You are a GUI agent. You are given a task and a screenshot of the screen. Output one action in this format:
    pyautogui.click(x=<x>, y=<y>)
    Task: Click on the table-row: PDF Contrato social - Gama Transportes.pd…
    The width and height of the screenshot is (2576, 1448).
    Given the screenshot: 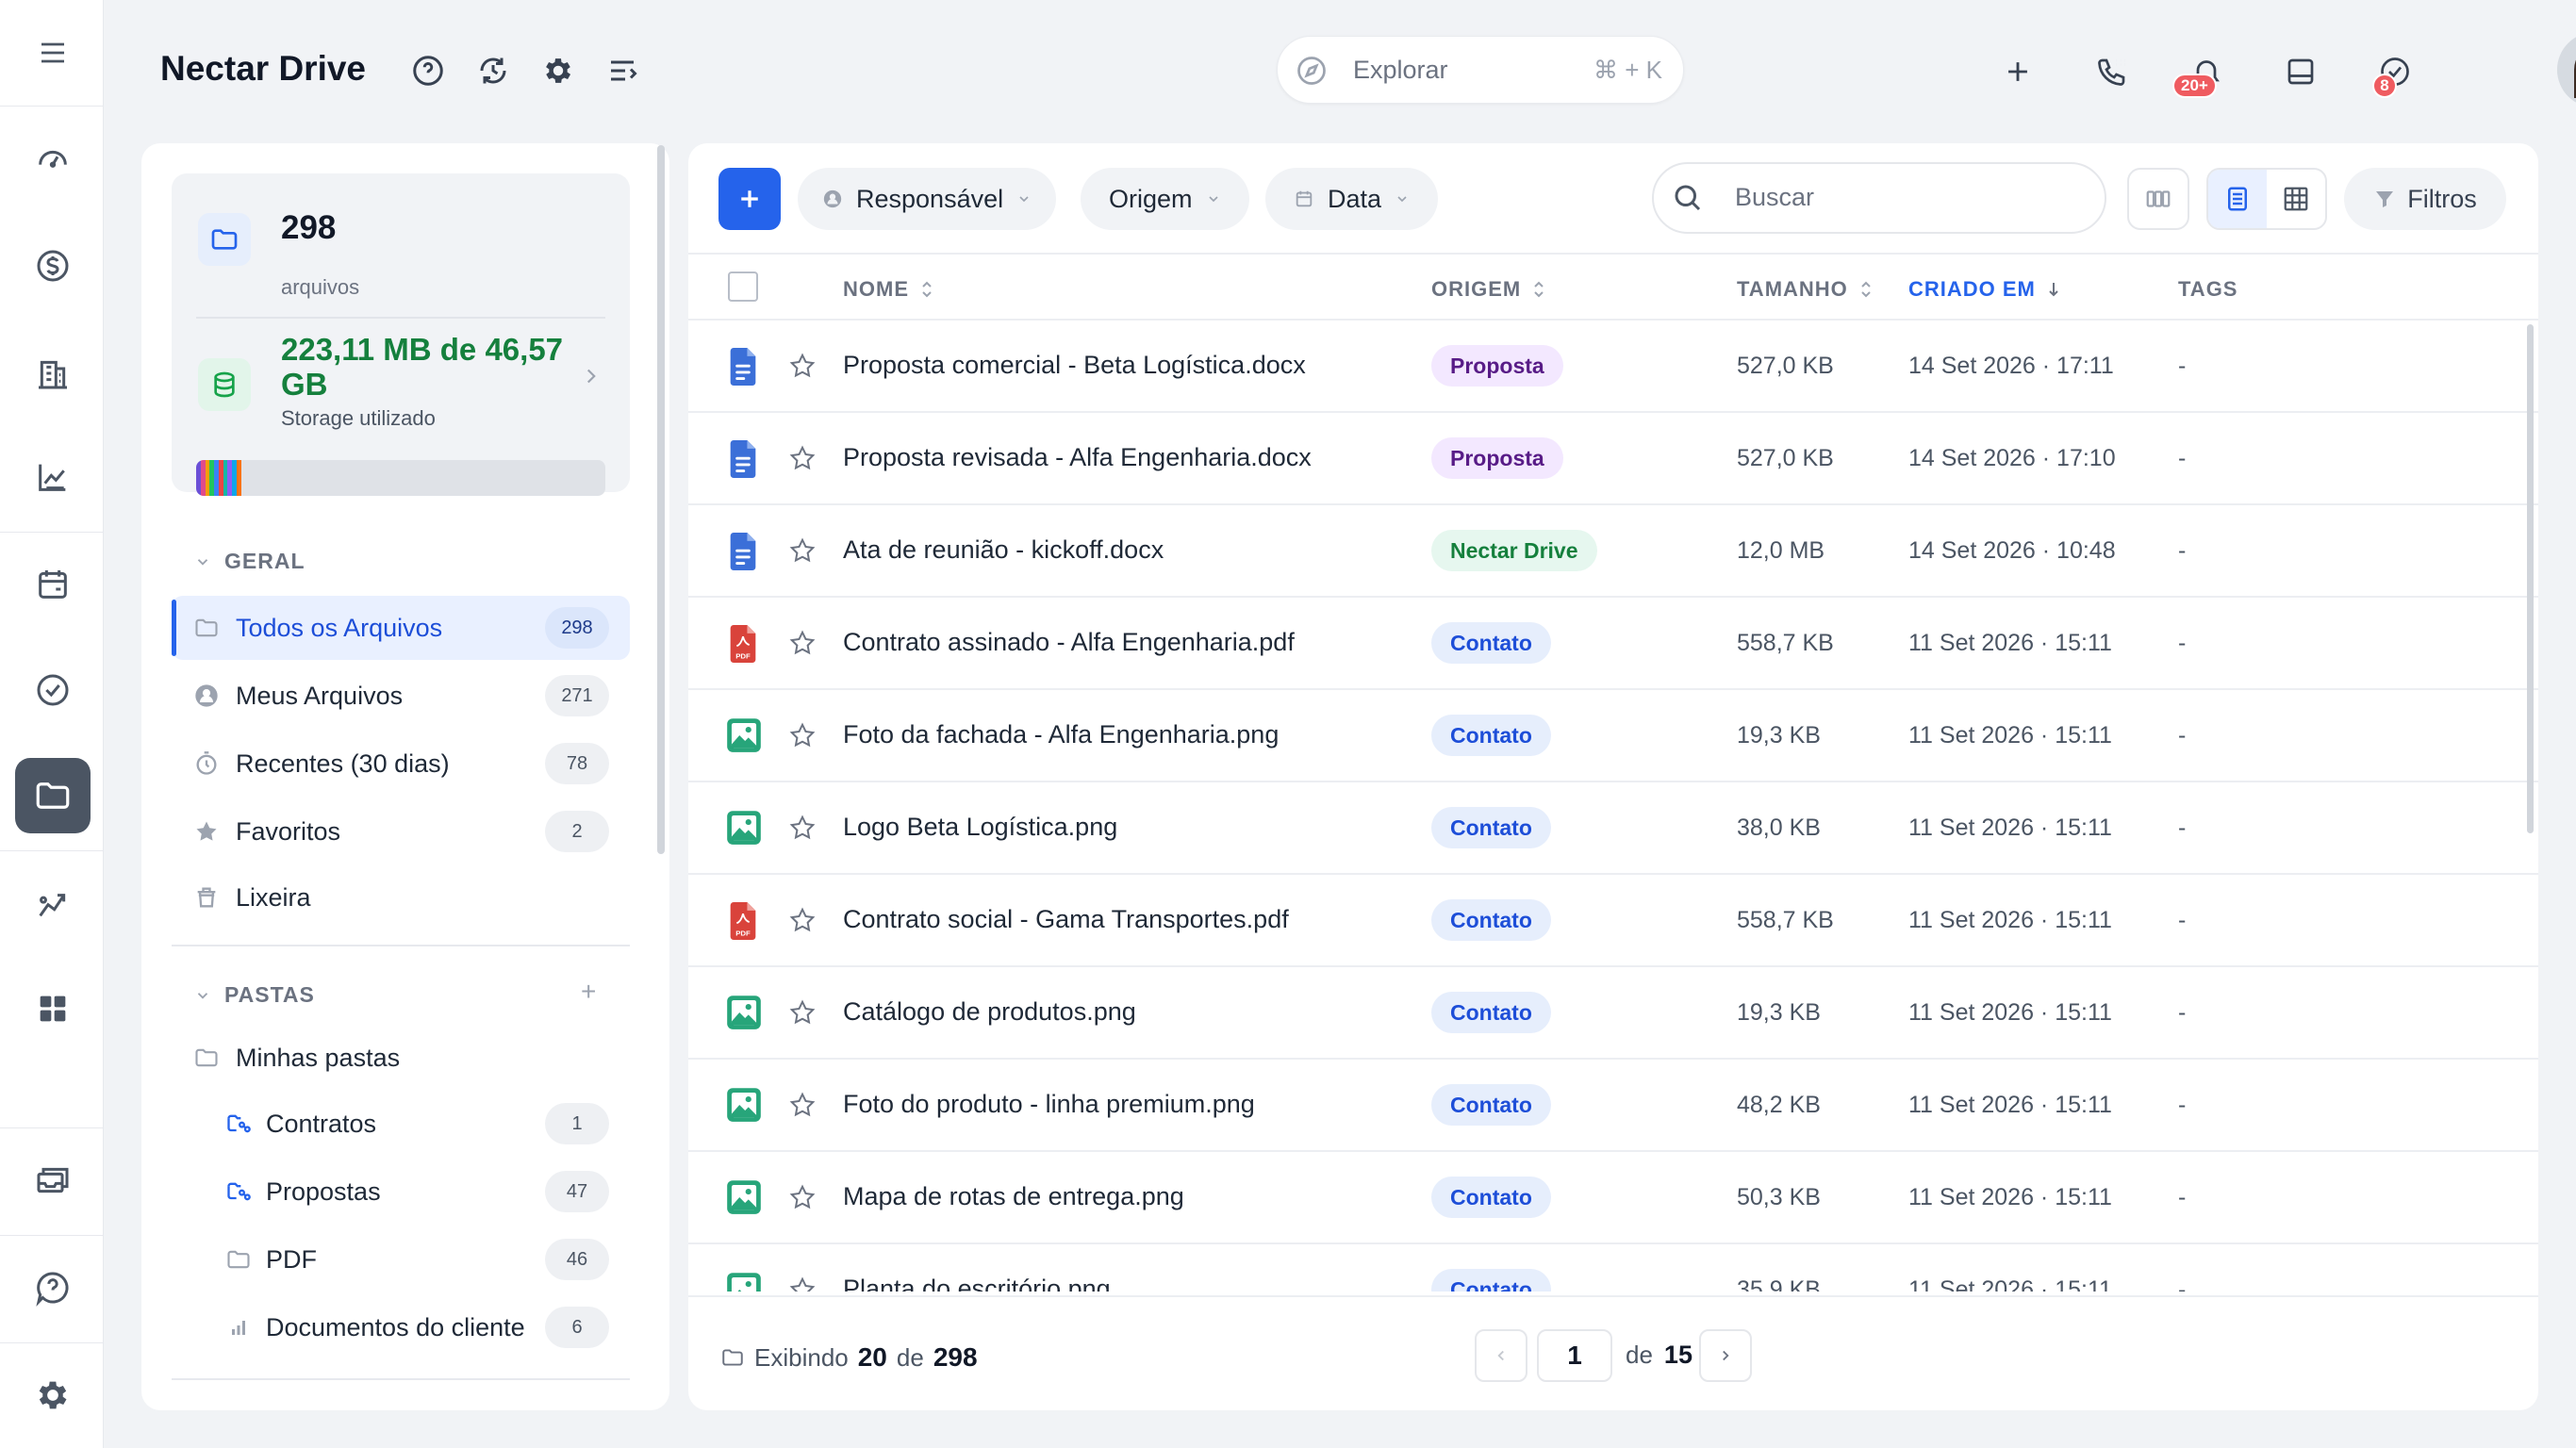 What is the action you would take?
    pyautogui.click(x=1613, y=921)
    